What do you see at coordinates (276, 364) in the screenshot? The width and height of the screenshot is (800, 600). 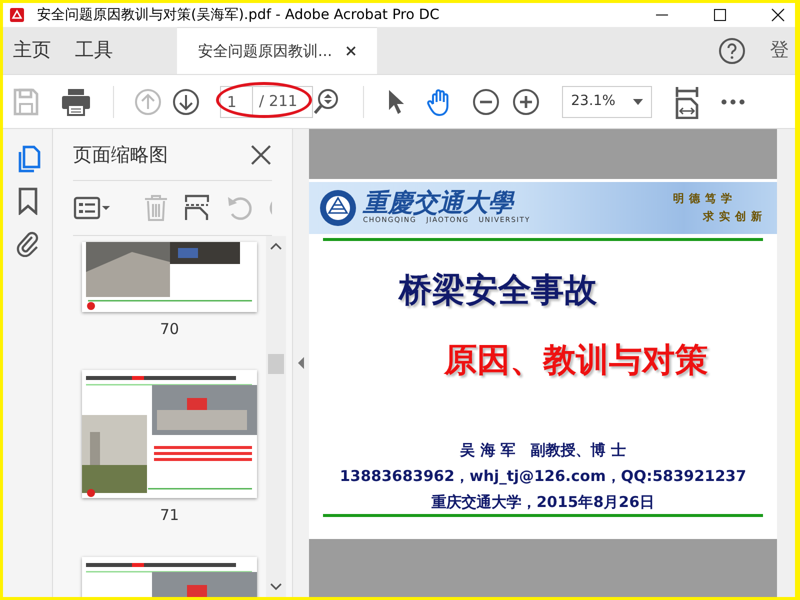 I see `scrollbar-thumb` at bounding box center [276, 364].